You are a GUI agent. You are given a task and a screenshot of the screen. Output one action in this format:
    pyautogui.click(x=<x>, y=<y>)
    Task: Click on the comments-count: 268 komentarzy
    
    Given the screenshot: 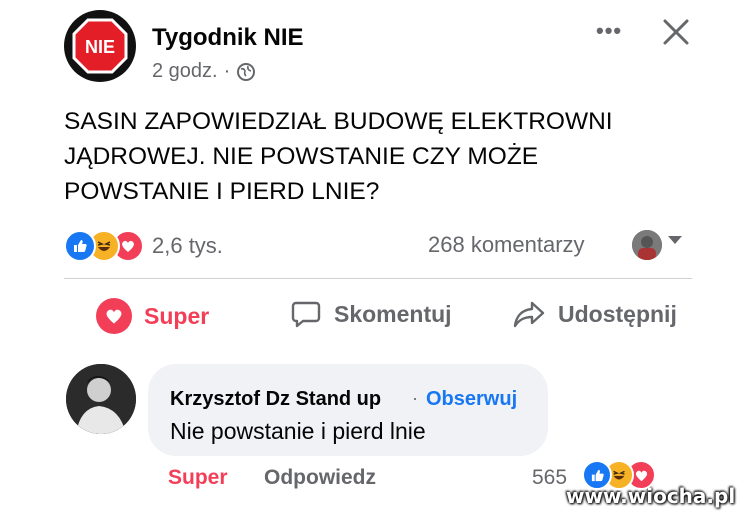 What is the action you would take?
    pyautogui.click(x=506, y=245)
    